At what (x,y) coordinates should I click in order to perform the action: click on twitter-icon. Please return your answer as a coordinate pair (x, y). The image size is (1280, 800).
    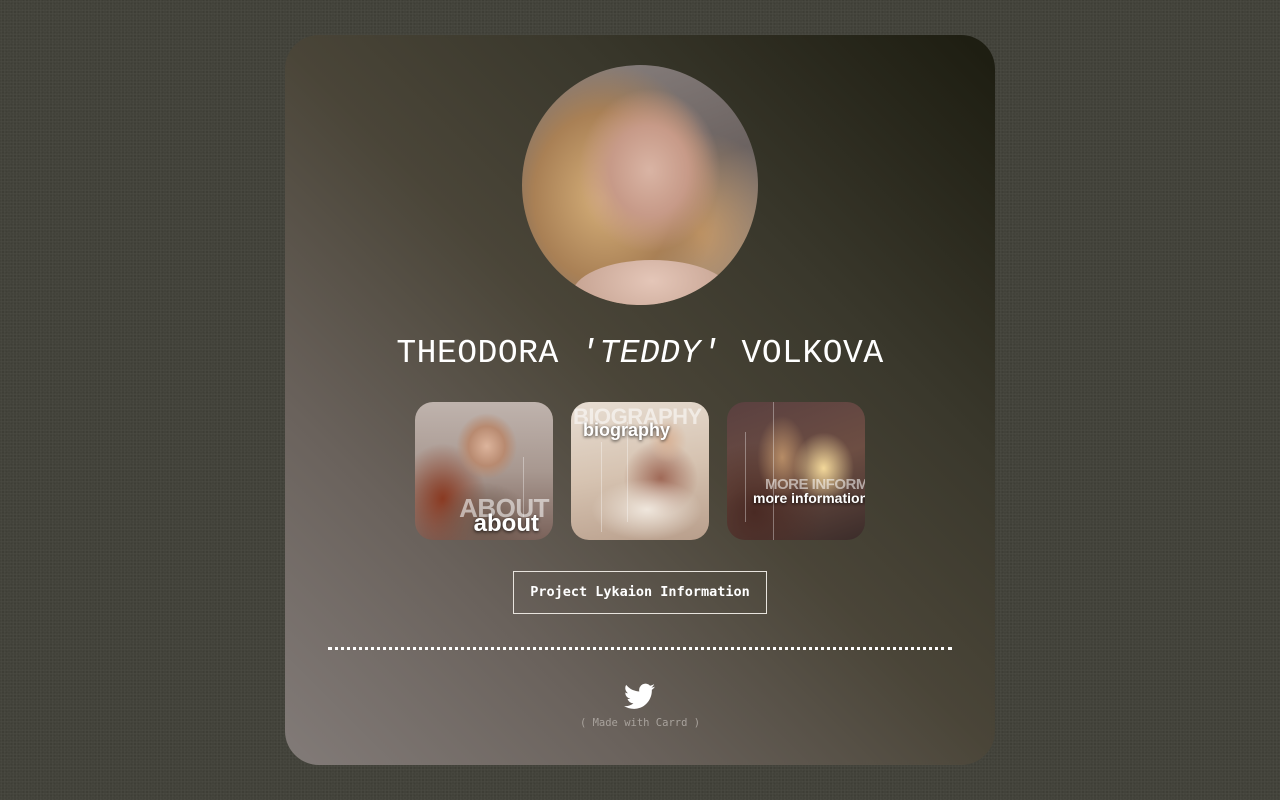
    Looking at the image, I should click on (639, 696).